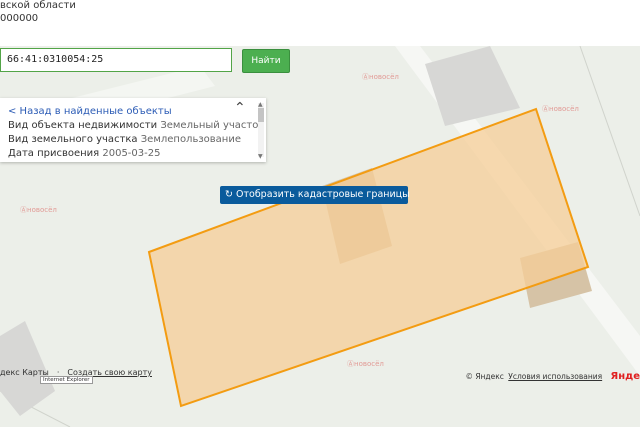  What do you see at coordinates (83, 125) in the screenshot?
I see `property-type-label: Вид объекта недвижимости` at bounding box center [83, 125].